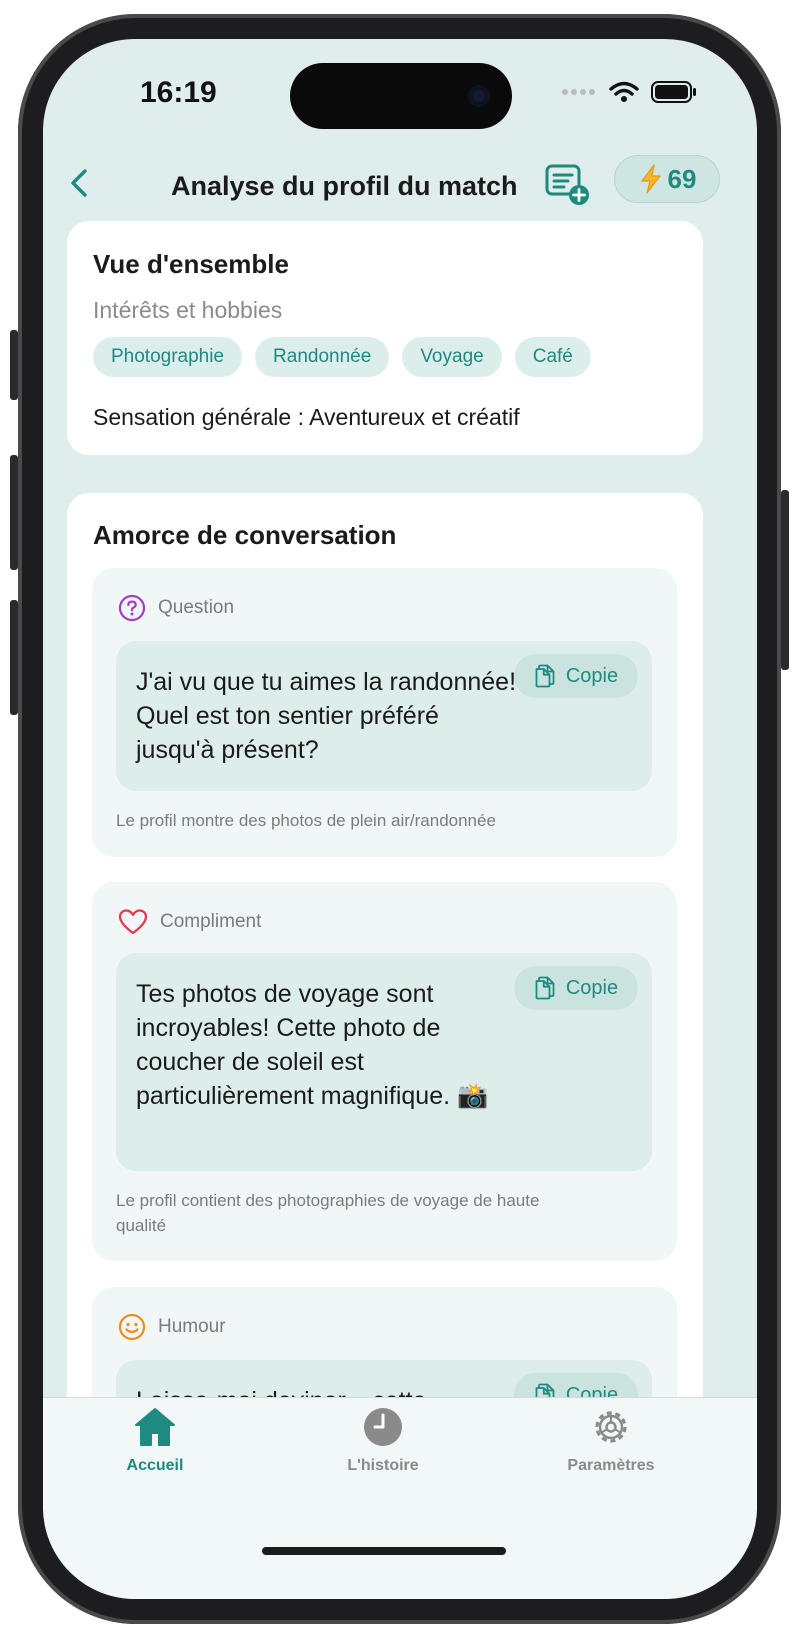  Describe the element at coordinates (479, 96) in the screenshot. I see `camera-icon` at that location.